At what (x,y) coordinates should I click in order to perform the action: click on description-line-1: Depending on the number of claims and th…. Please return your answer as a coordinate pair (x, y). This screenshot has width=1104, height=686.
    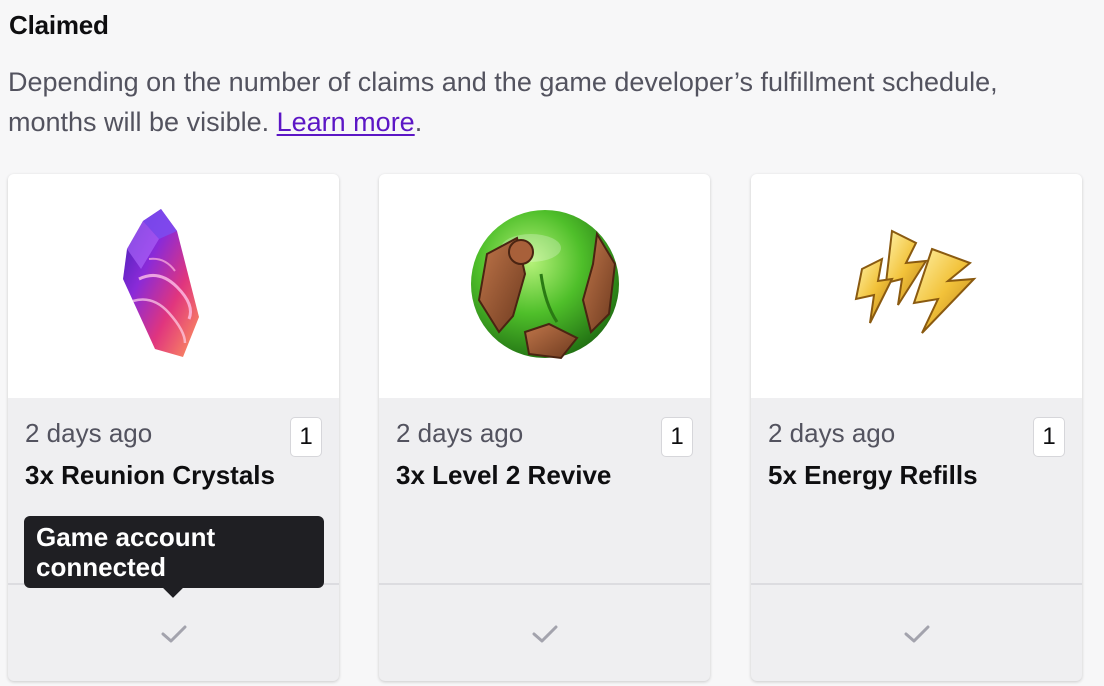
    Looking at the image, I should click on (503, 82).